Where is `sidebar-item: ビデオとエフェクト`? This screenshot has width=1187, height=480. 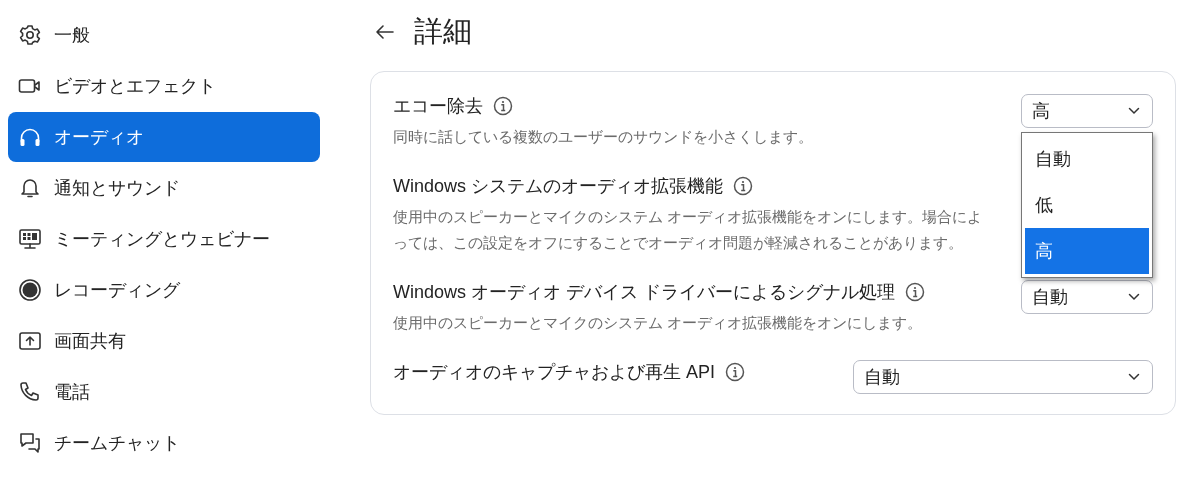 sidebar-item: ビデオとエフェクト is located at coordinates (164, 86).